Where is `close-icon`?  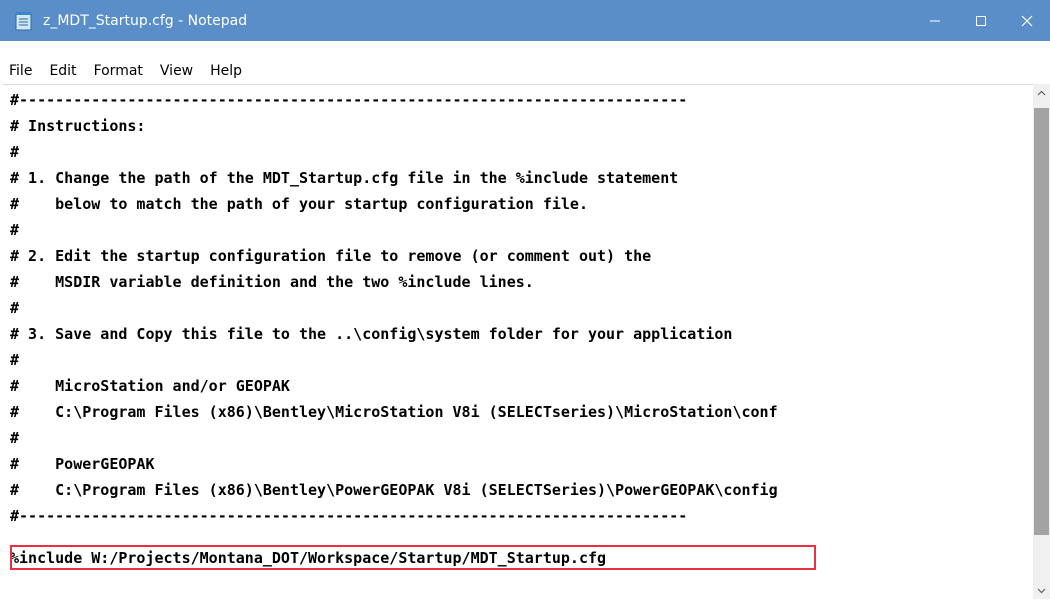
close-icon is located at coordinates (1027, 20).